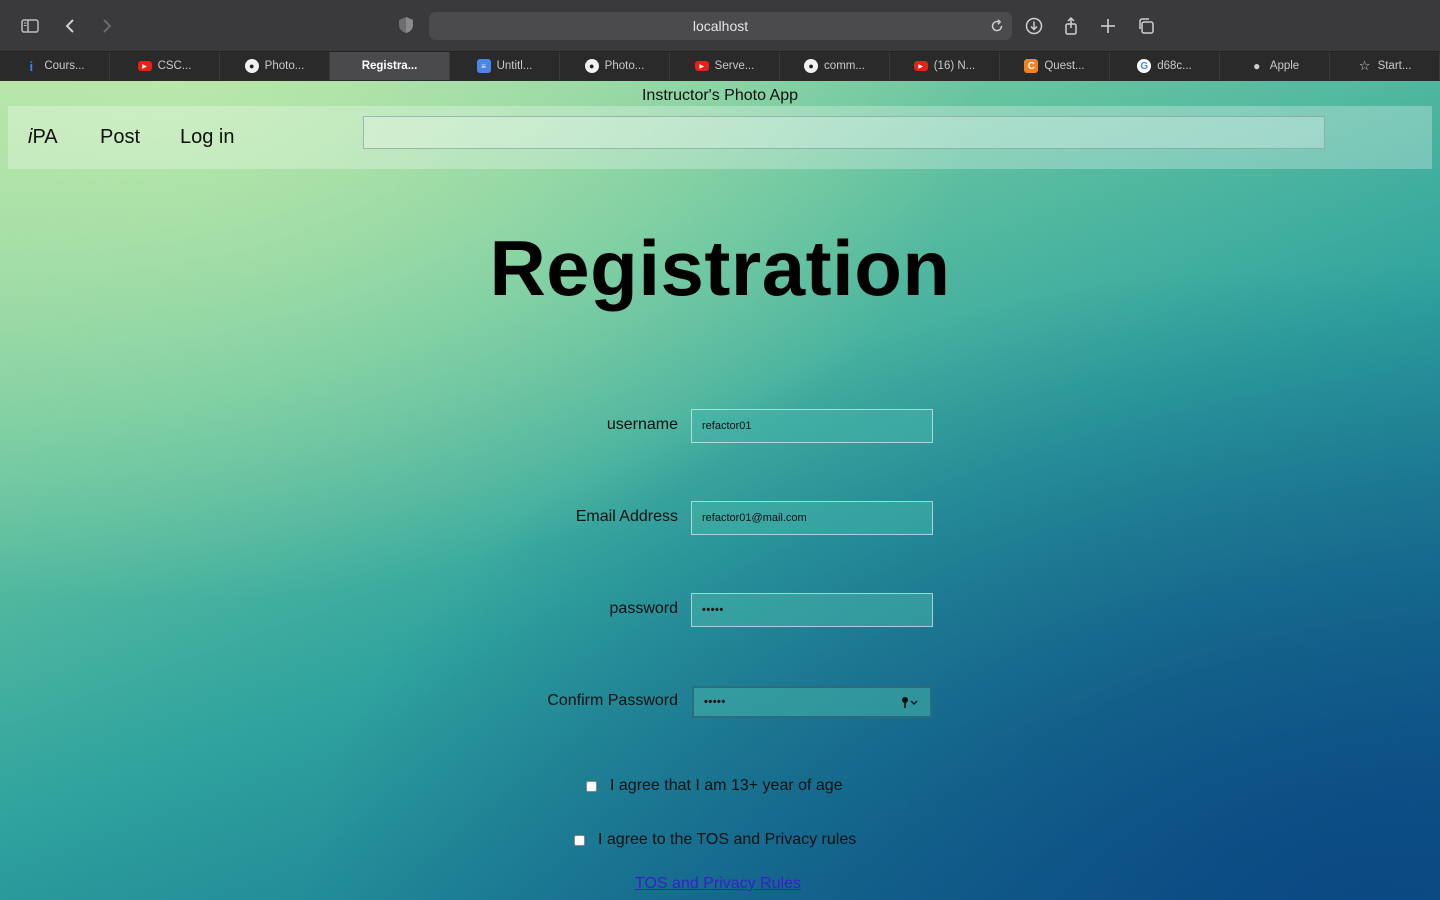 The image size is (1440, 900). Describe the element at coordinates (1284, 66) in the screenshot. I see `tab-label: Apple` at that location.